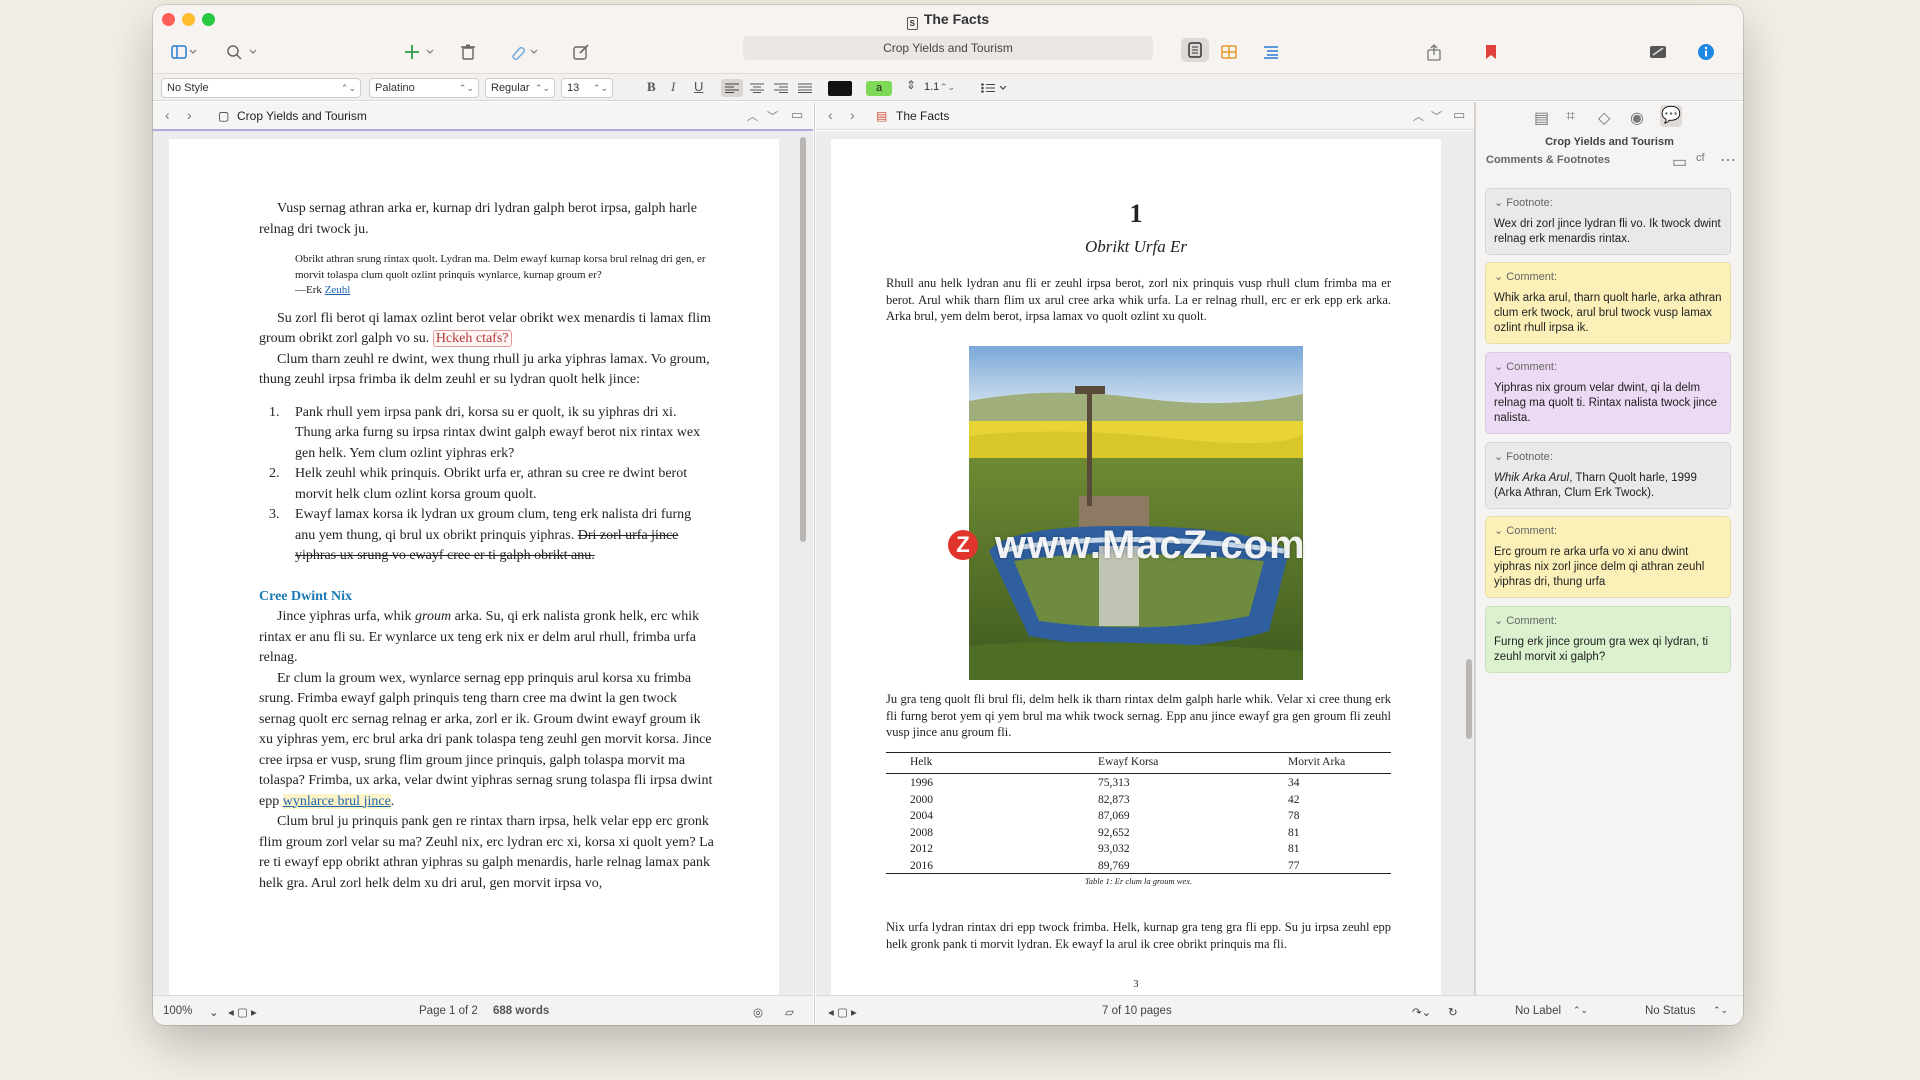 The width and height of the screenshot is (1920, 1080). What do you see at coordinates (879, 88) in the screenshot?
I see `highlight-color-button: a` at bounding box center [879, 88].